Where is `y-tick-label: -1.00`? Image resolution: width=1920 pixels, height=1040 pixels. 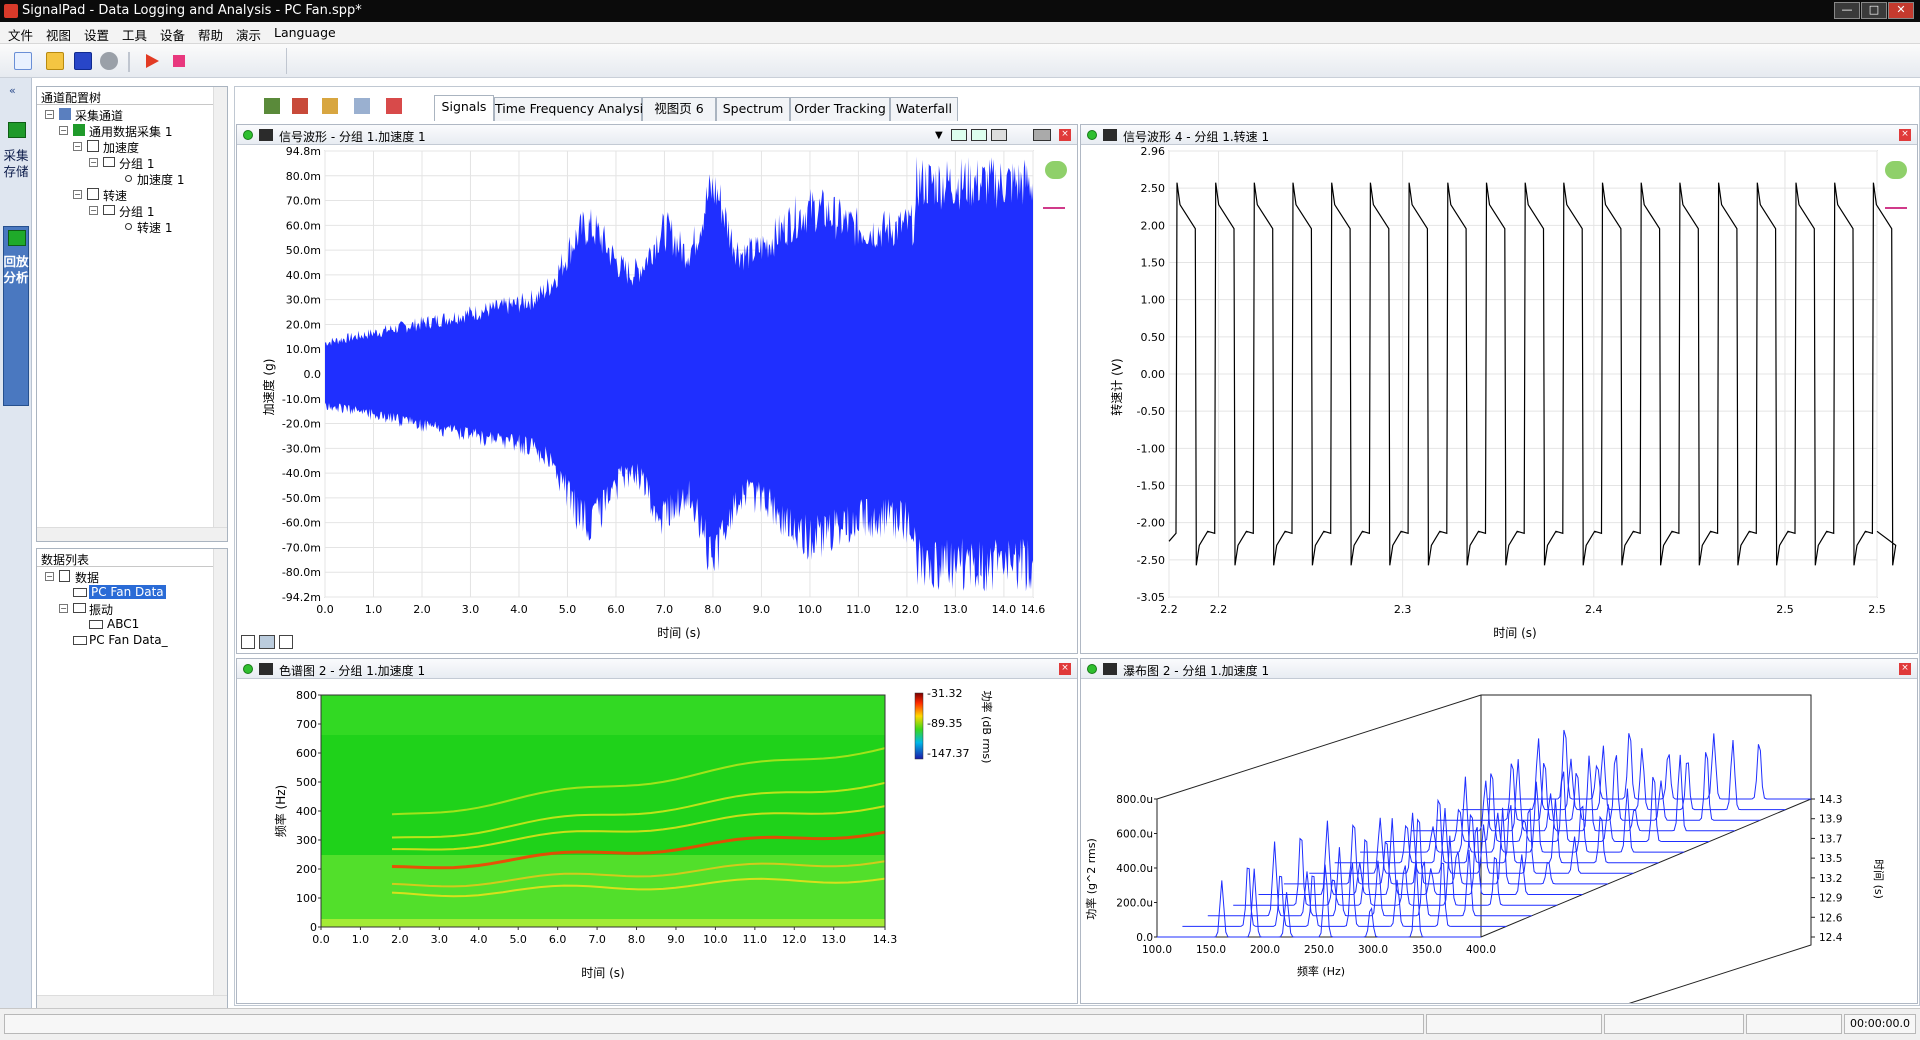
y-tick-label: -1.00 is located at coordinates (1151, 448).